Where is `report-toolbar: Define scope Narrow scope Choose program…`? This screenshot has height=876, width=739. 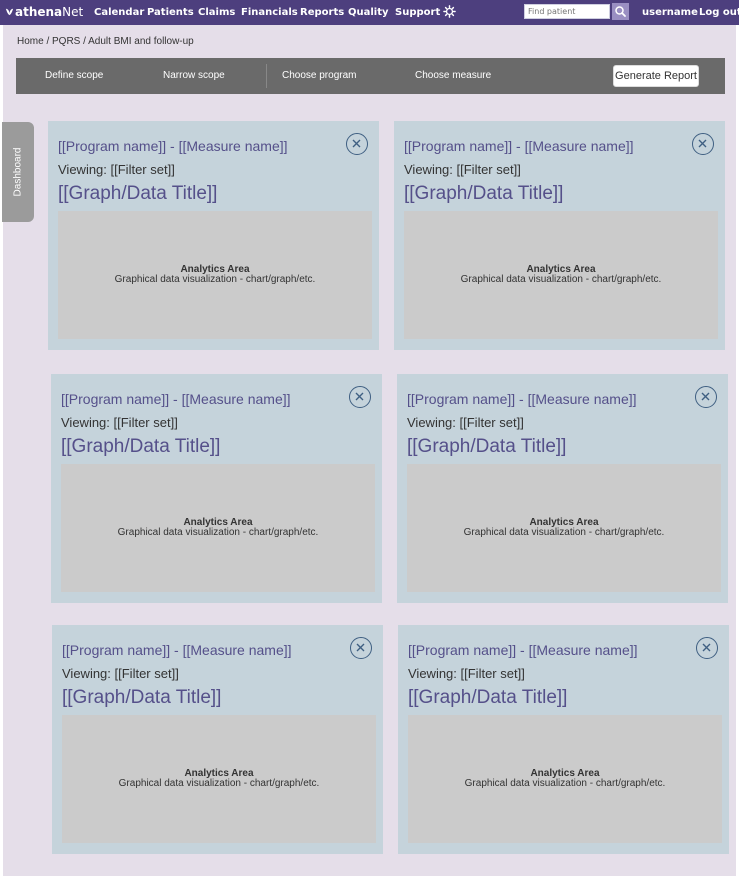
report-toolbar: Define scope Narrow scope Choose program… is located at coordinates (370, 76).